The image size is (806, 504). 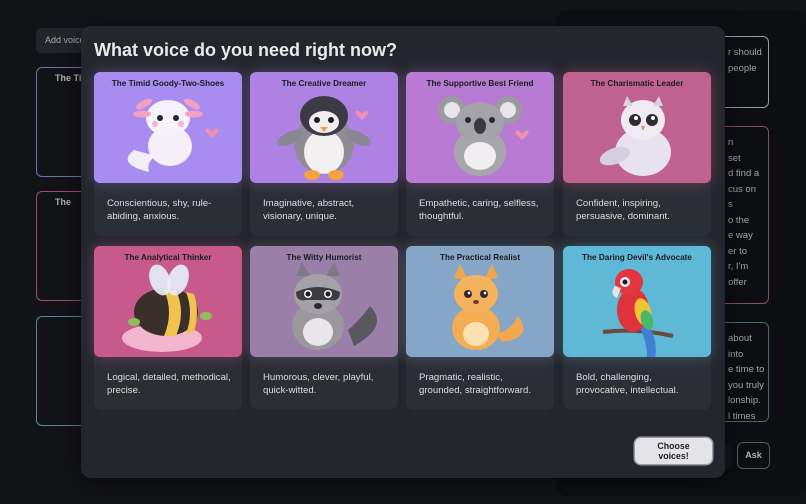 What do you see at coordinates (318, 384) in the screenshot?
I see `voice-description: Humorous, clever, playful, quick-witted.` at bounding box center [318, 384].